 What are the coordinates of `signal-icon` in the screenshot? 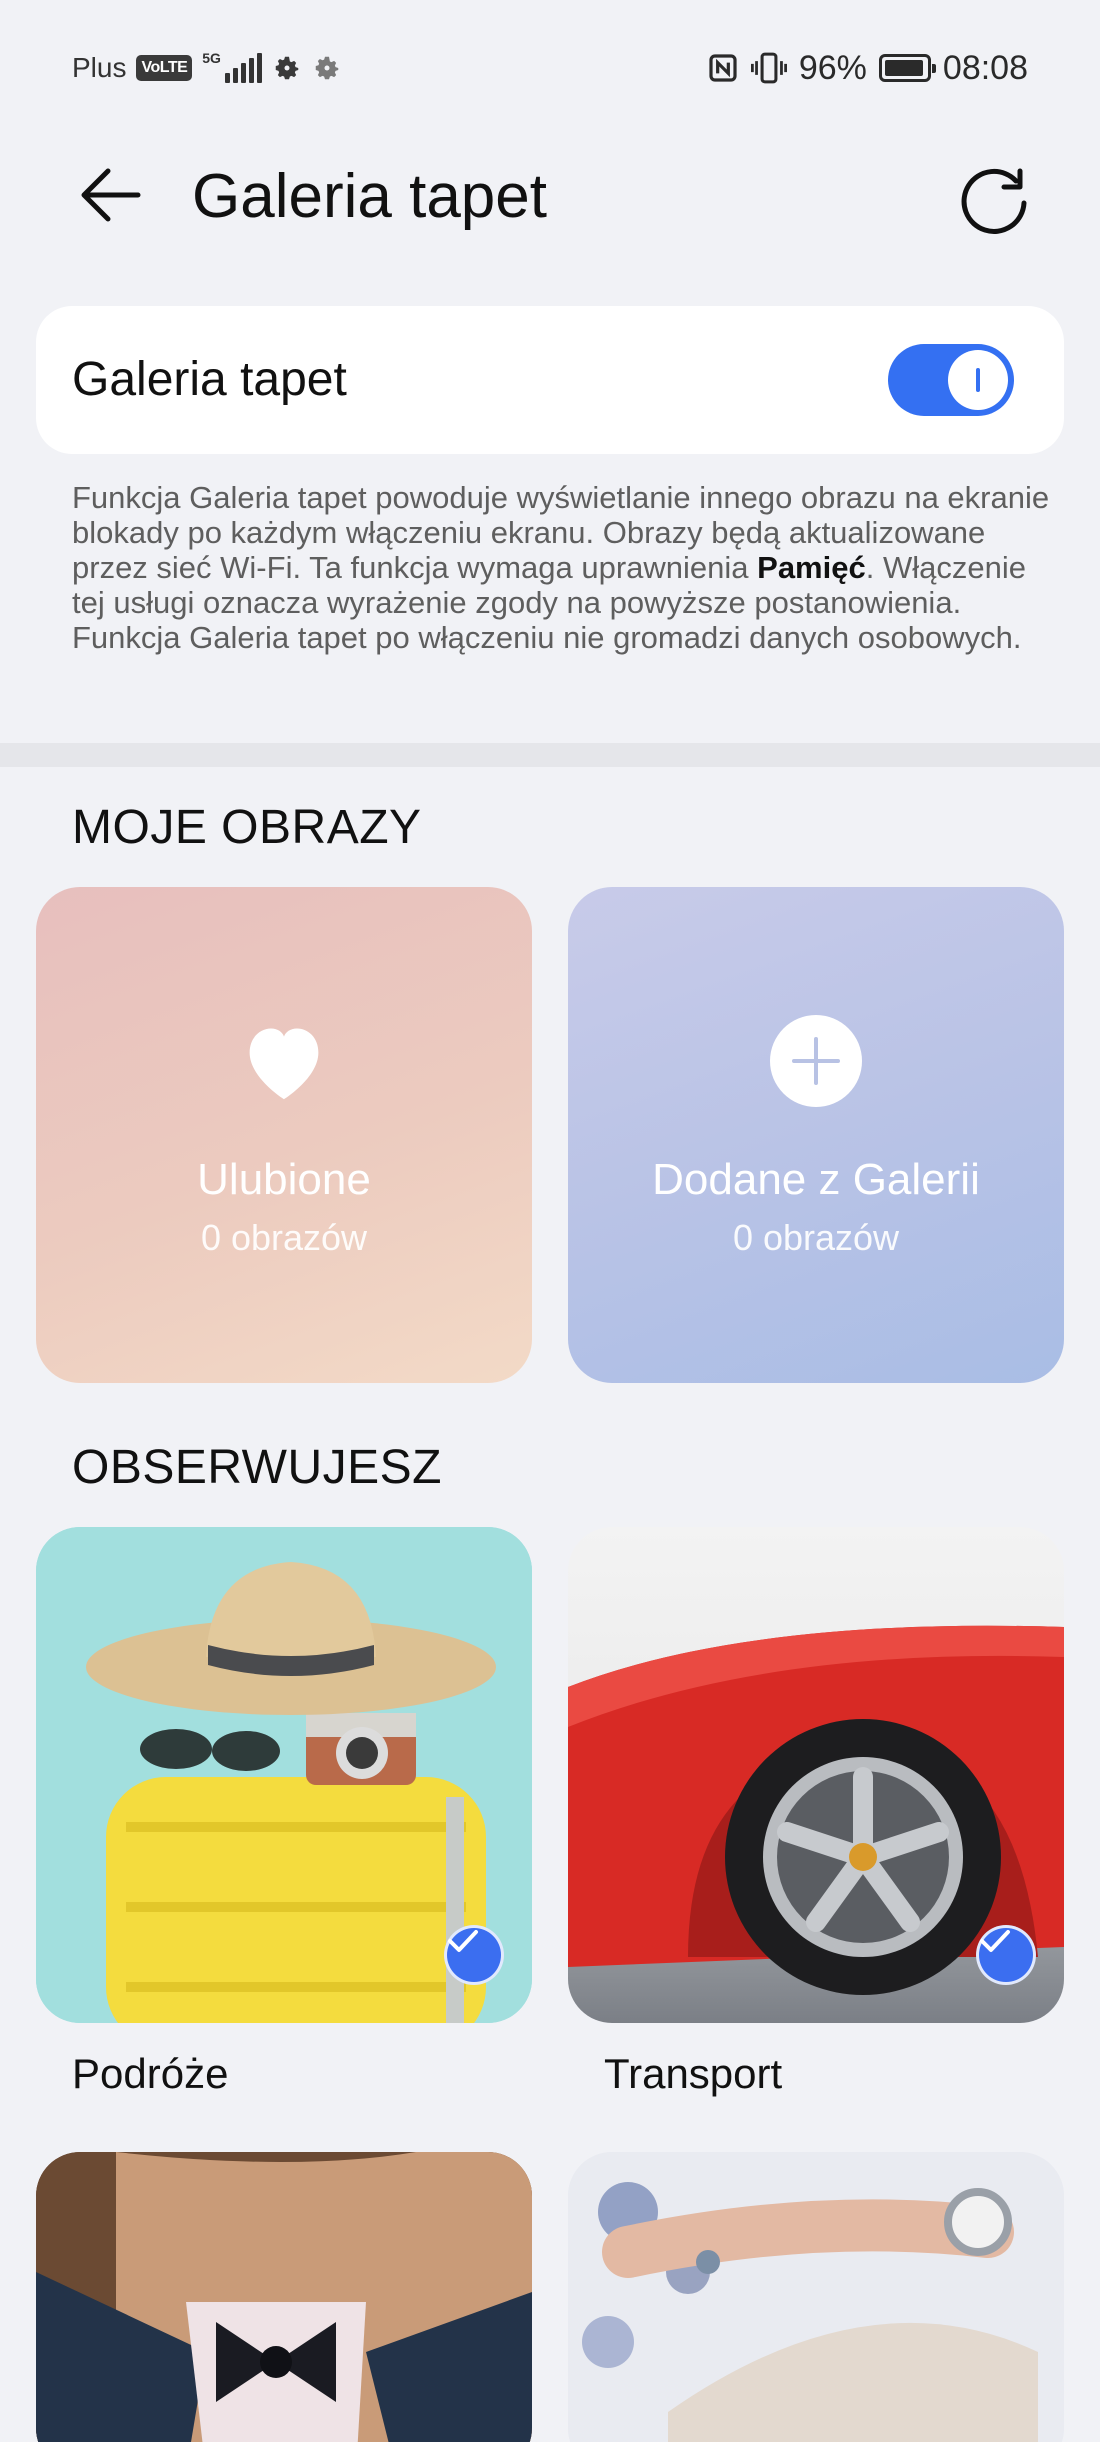 It's located at (243, 68).